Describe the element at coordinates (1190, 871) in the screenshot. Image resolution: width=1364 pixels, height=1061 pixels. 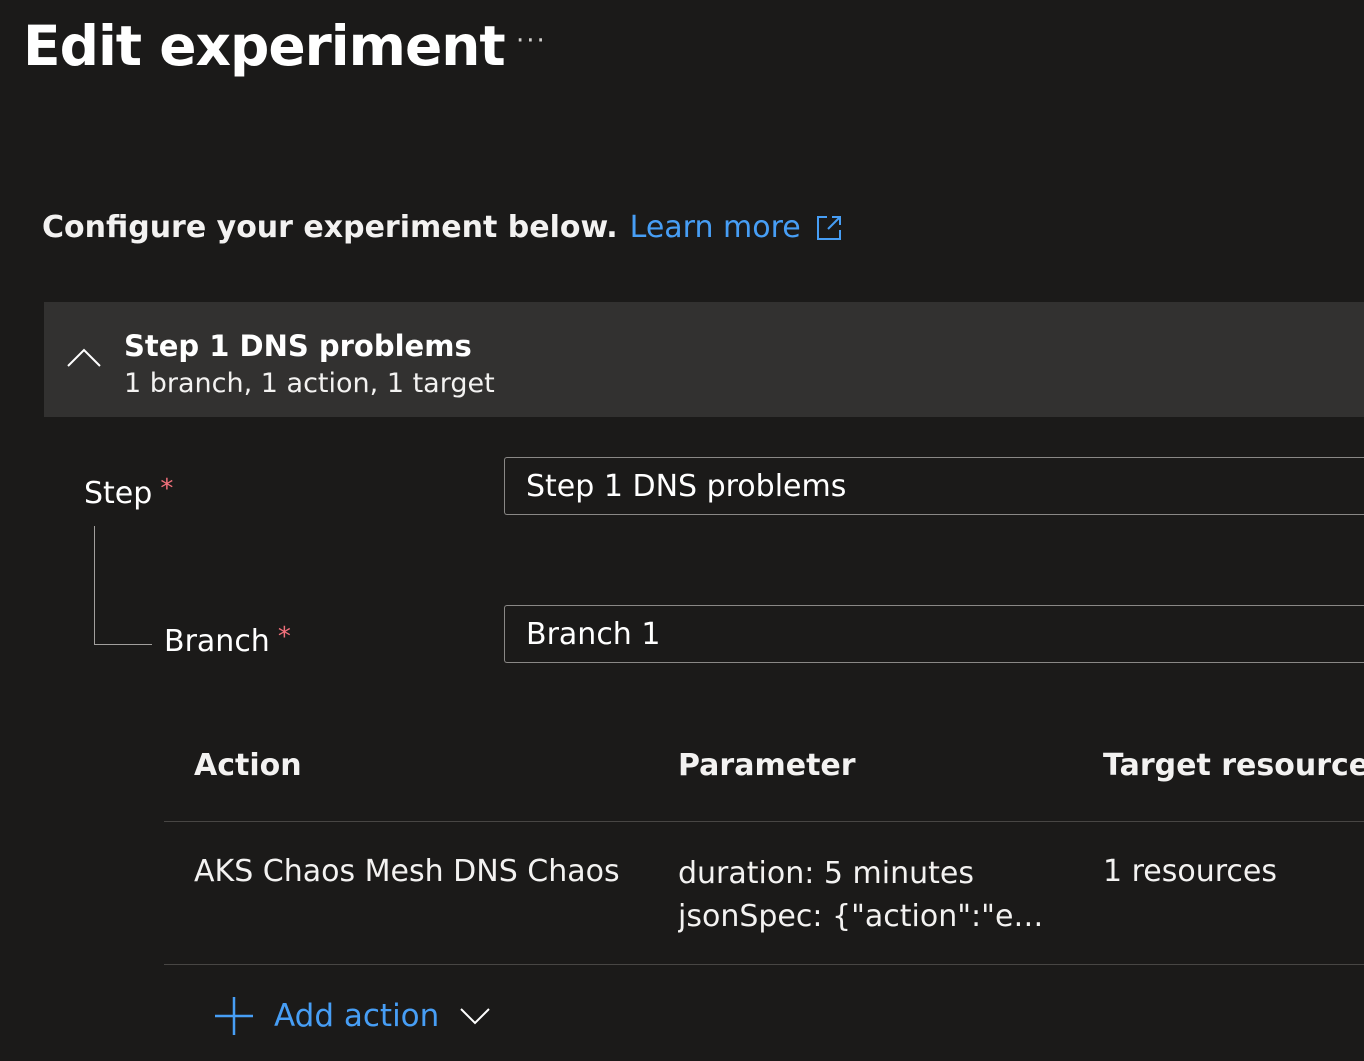
I see `target-resources-cell: 1 resources` at that location.